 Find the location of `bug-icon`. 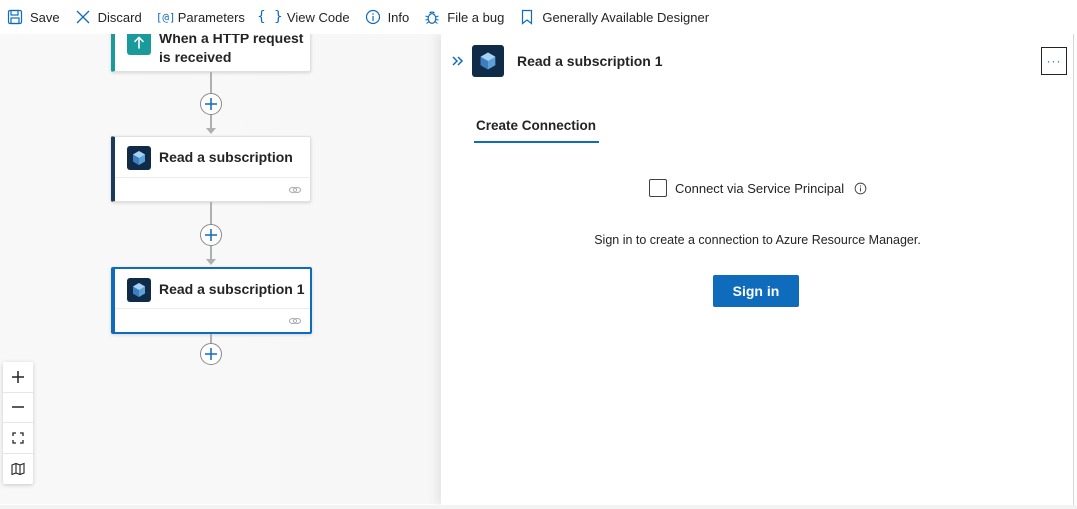

bug-icon is located at coordinates (432, 17).